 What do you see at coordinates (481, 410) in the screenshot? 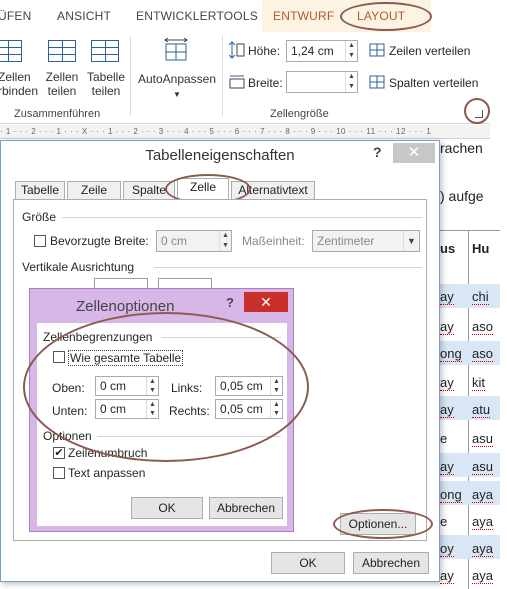
I see `table-cell: atu` at bounding box center [481, 410].